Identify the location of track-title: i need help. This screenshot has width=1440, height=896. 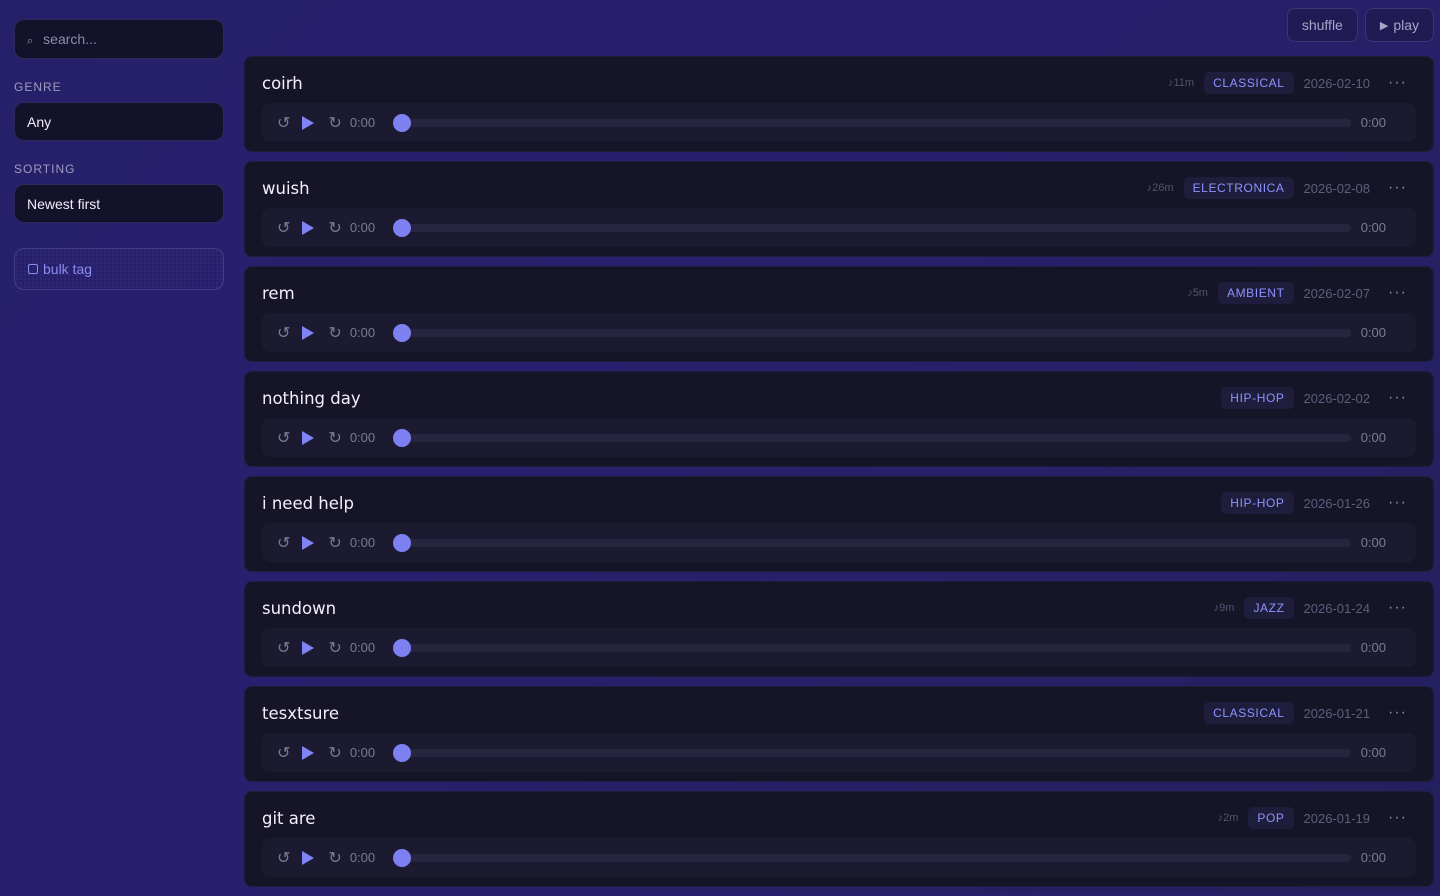
(308, 503).